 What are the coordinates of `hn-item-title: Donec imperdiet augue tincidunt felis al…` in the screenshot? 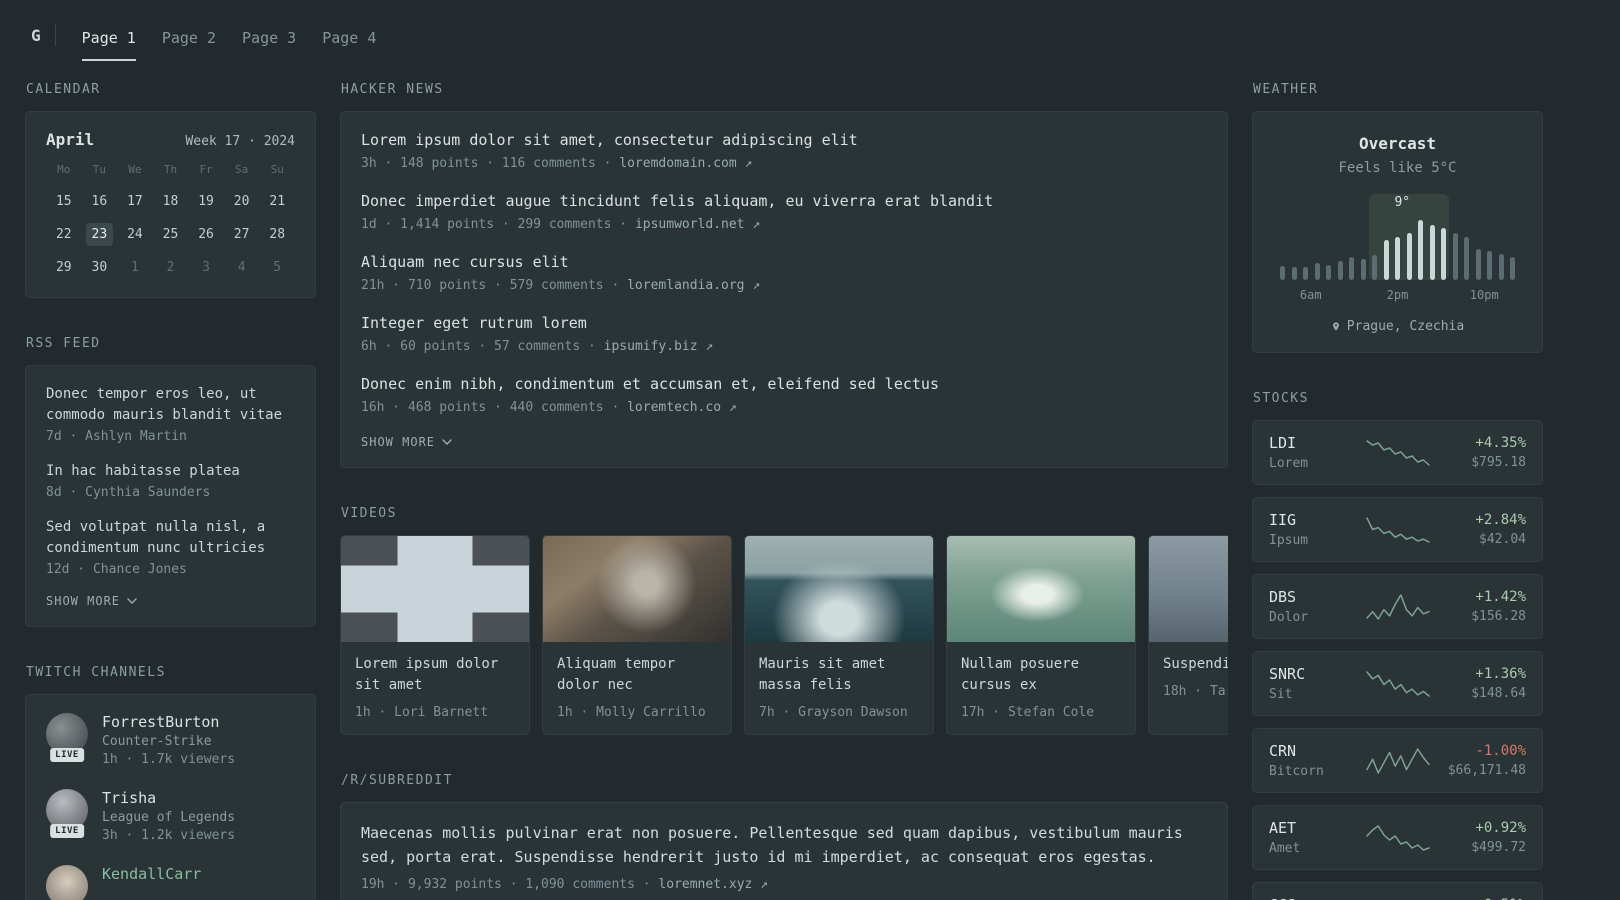 It's located at (784, 201).